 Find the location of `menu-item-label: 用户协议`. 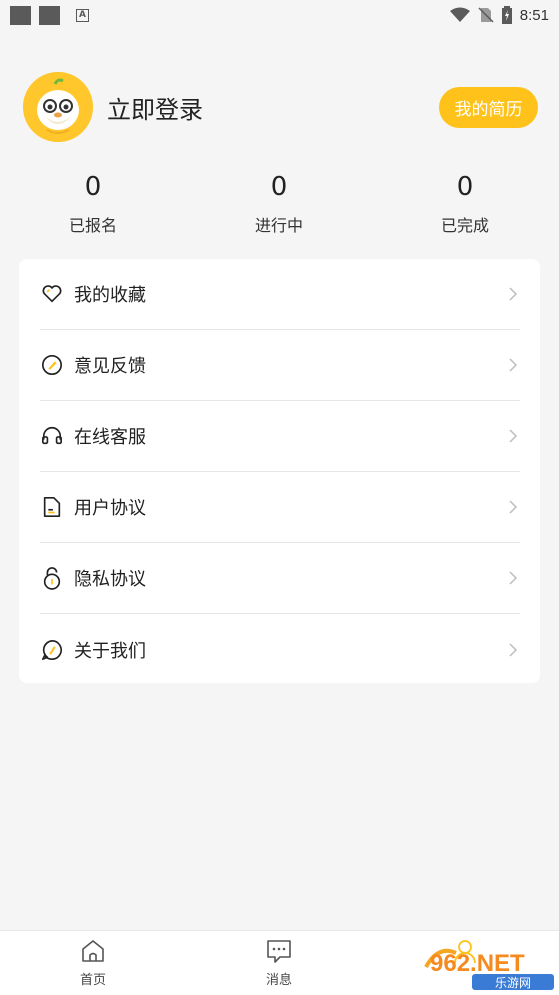

menu-item-label: 用户协议 is located at coordinates (110, 508).